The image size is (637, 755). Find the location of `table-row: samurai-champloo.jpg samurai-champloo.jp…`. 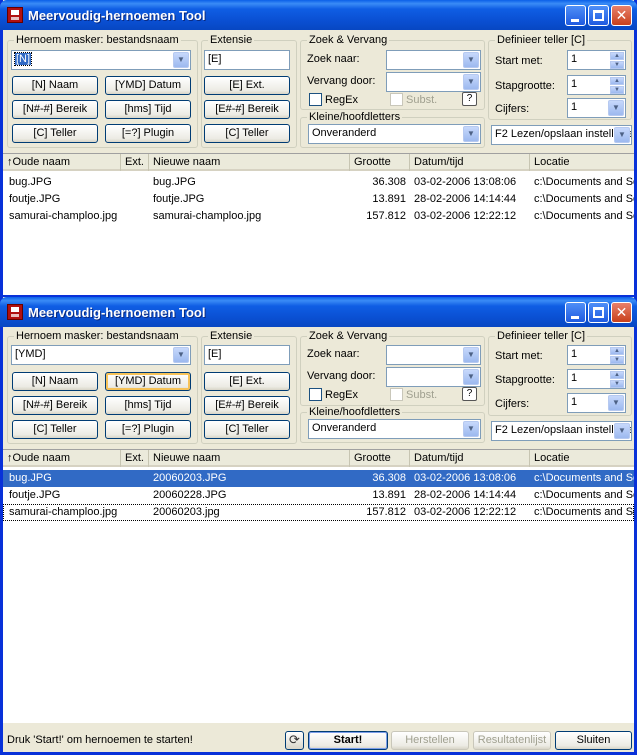

table-row: samurai-champloo.jpg samurai-champloo.jp… is located at coordinates (318, 216).